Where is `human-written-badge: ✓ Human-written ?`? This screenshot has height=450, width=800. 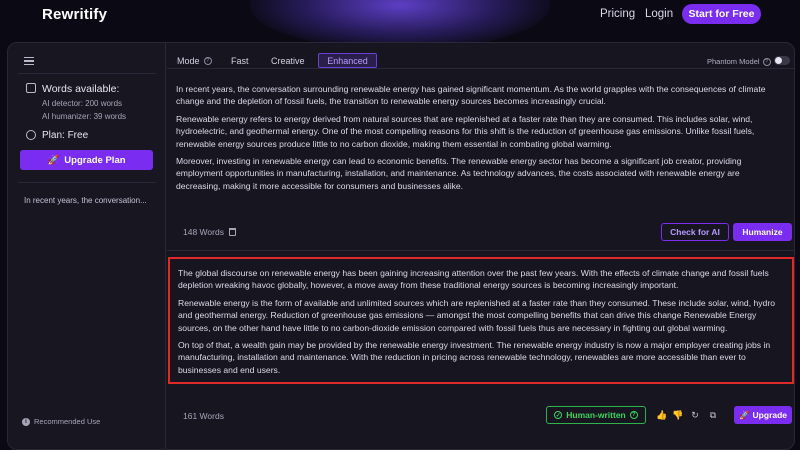 human-written-badge: ✓ Human-written ? is located at coordinates (596, 415).